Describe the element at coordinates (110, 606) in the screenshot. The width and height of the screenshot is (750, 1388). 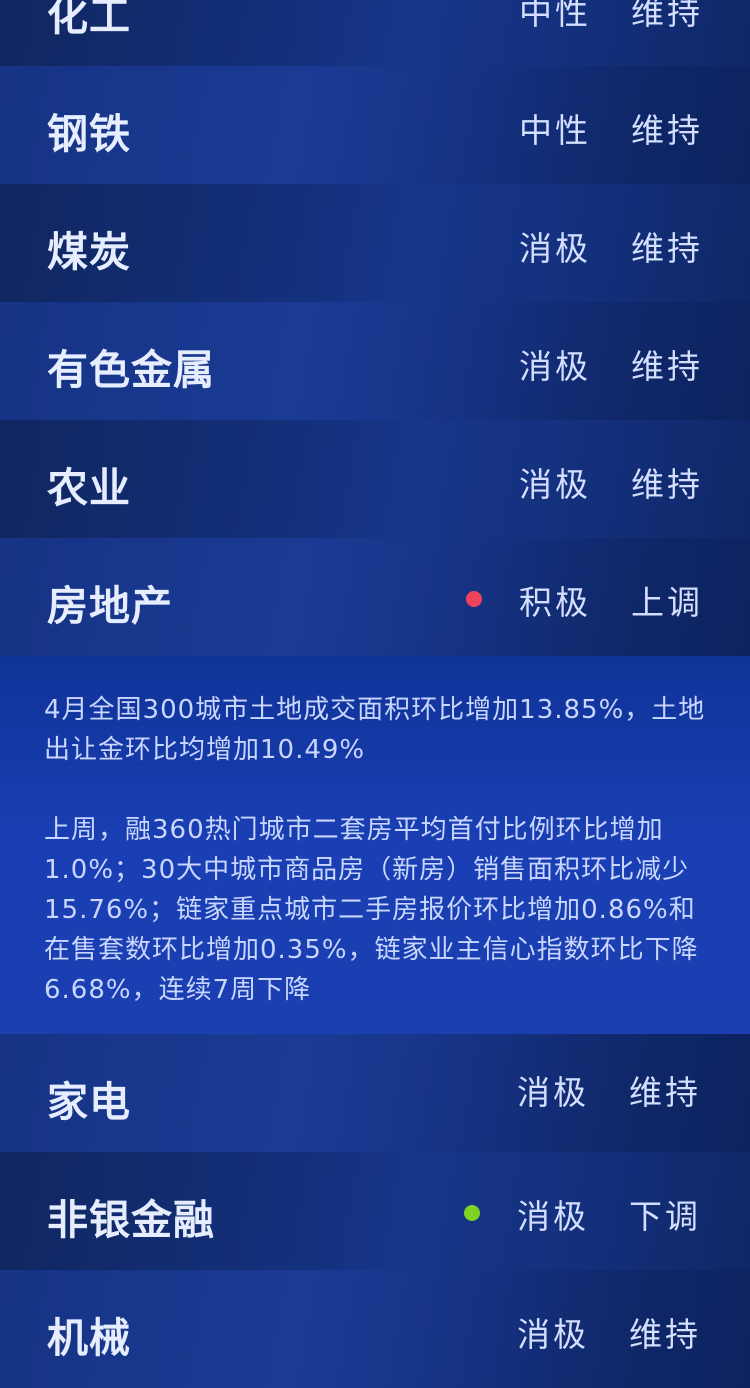
I see `sector-name: 房地产` at that location.